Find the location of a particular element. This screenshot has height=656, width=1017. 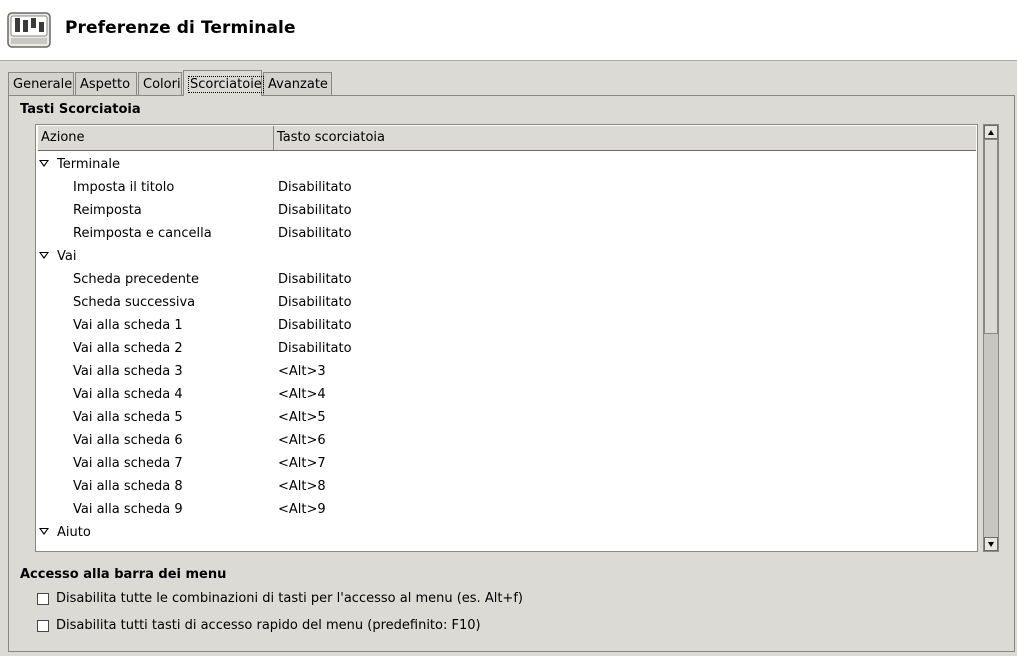

shortcuts-section-title: Tasti Scorciatoia is located at coordinates (80, 109).